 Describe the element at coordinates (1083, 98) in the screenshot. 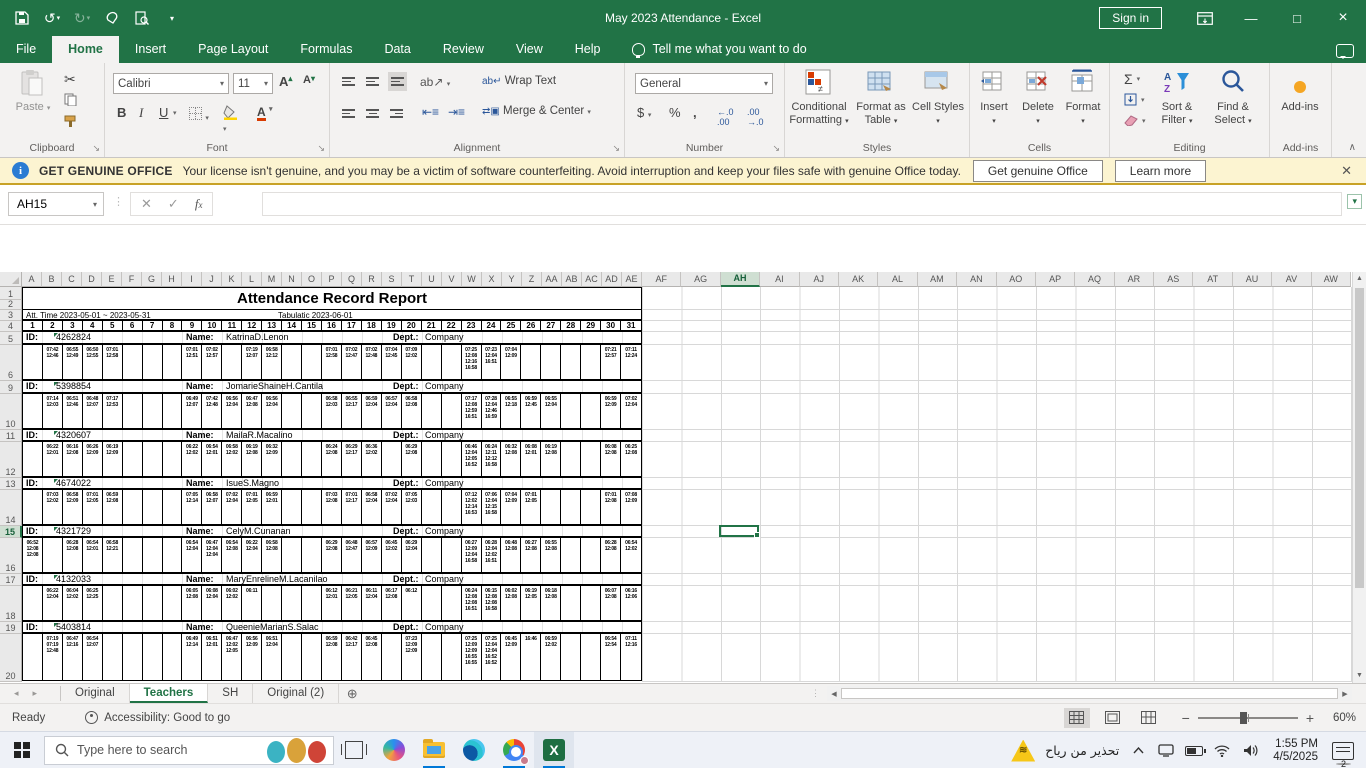

I see `format-cells-button: Format ▾` at that location.